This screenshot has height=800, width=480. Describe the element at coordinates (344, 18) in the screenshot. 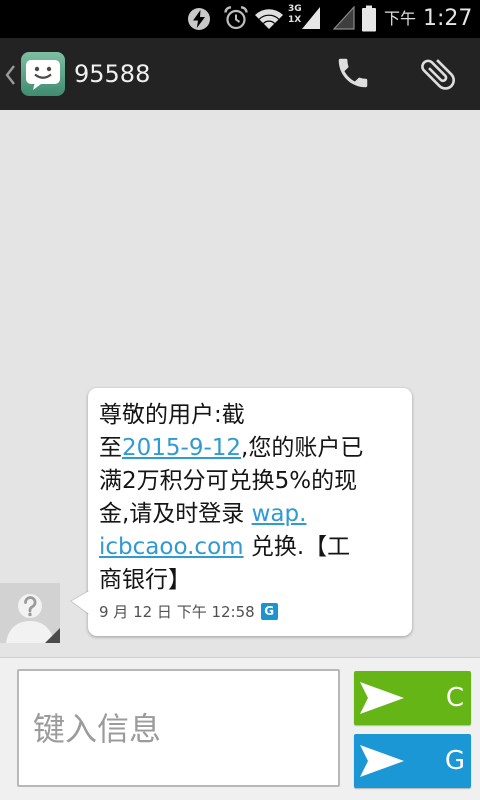

I see `no-signal-icon` at that location.